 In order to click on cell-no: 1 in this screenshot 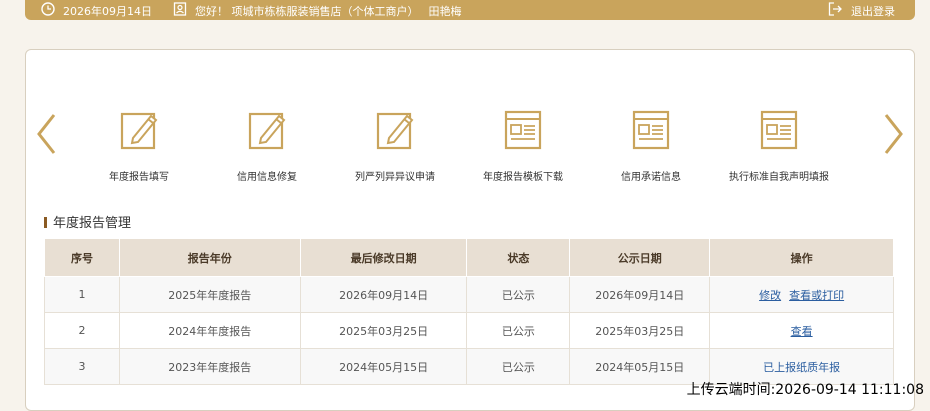, I will do `click(82, 294)`.